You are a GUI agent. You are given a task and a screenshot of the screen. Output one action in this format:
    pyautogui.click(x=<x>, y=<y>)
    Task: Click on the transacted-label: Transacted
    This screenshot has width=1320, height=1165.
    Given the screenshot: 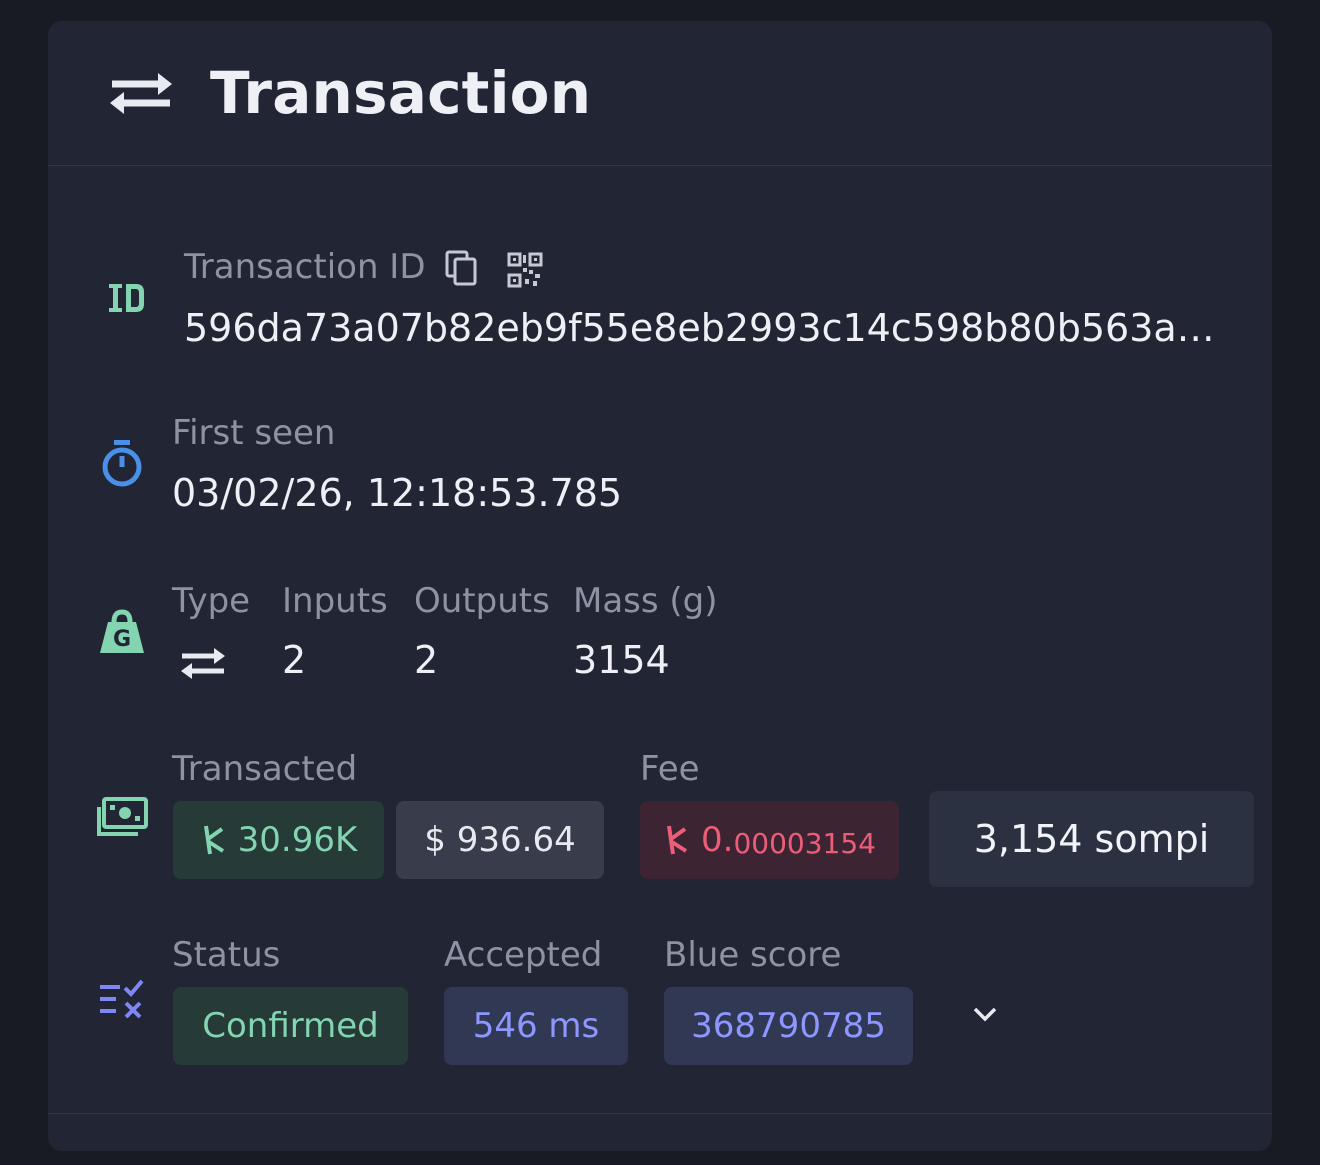 What is the action you would take?
    pyautogui.click(x=265, y=769)
    